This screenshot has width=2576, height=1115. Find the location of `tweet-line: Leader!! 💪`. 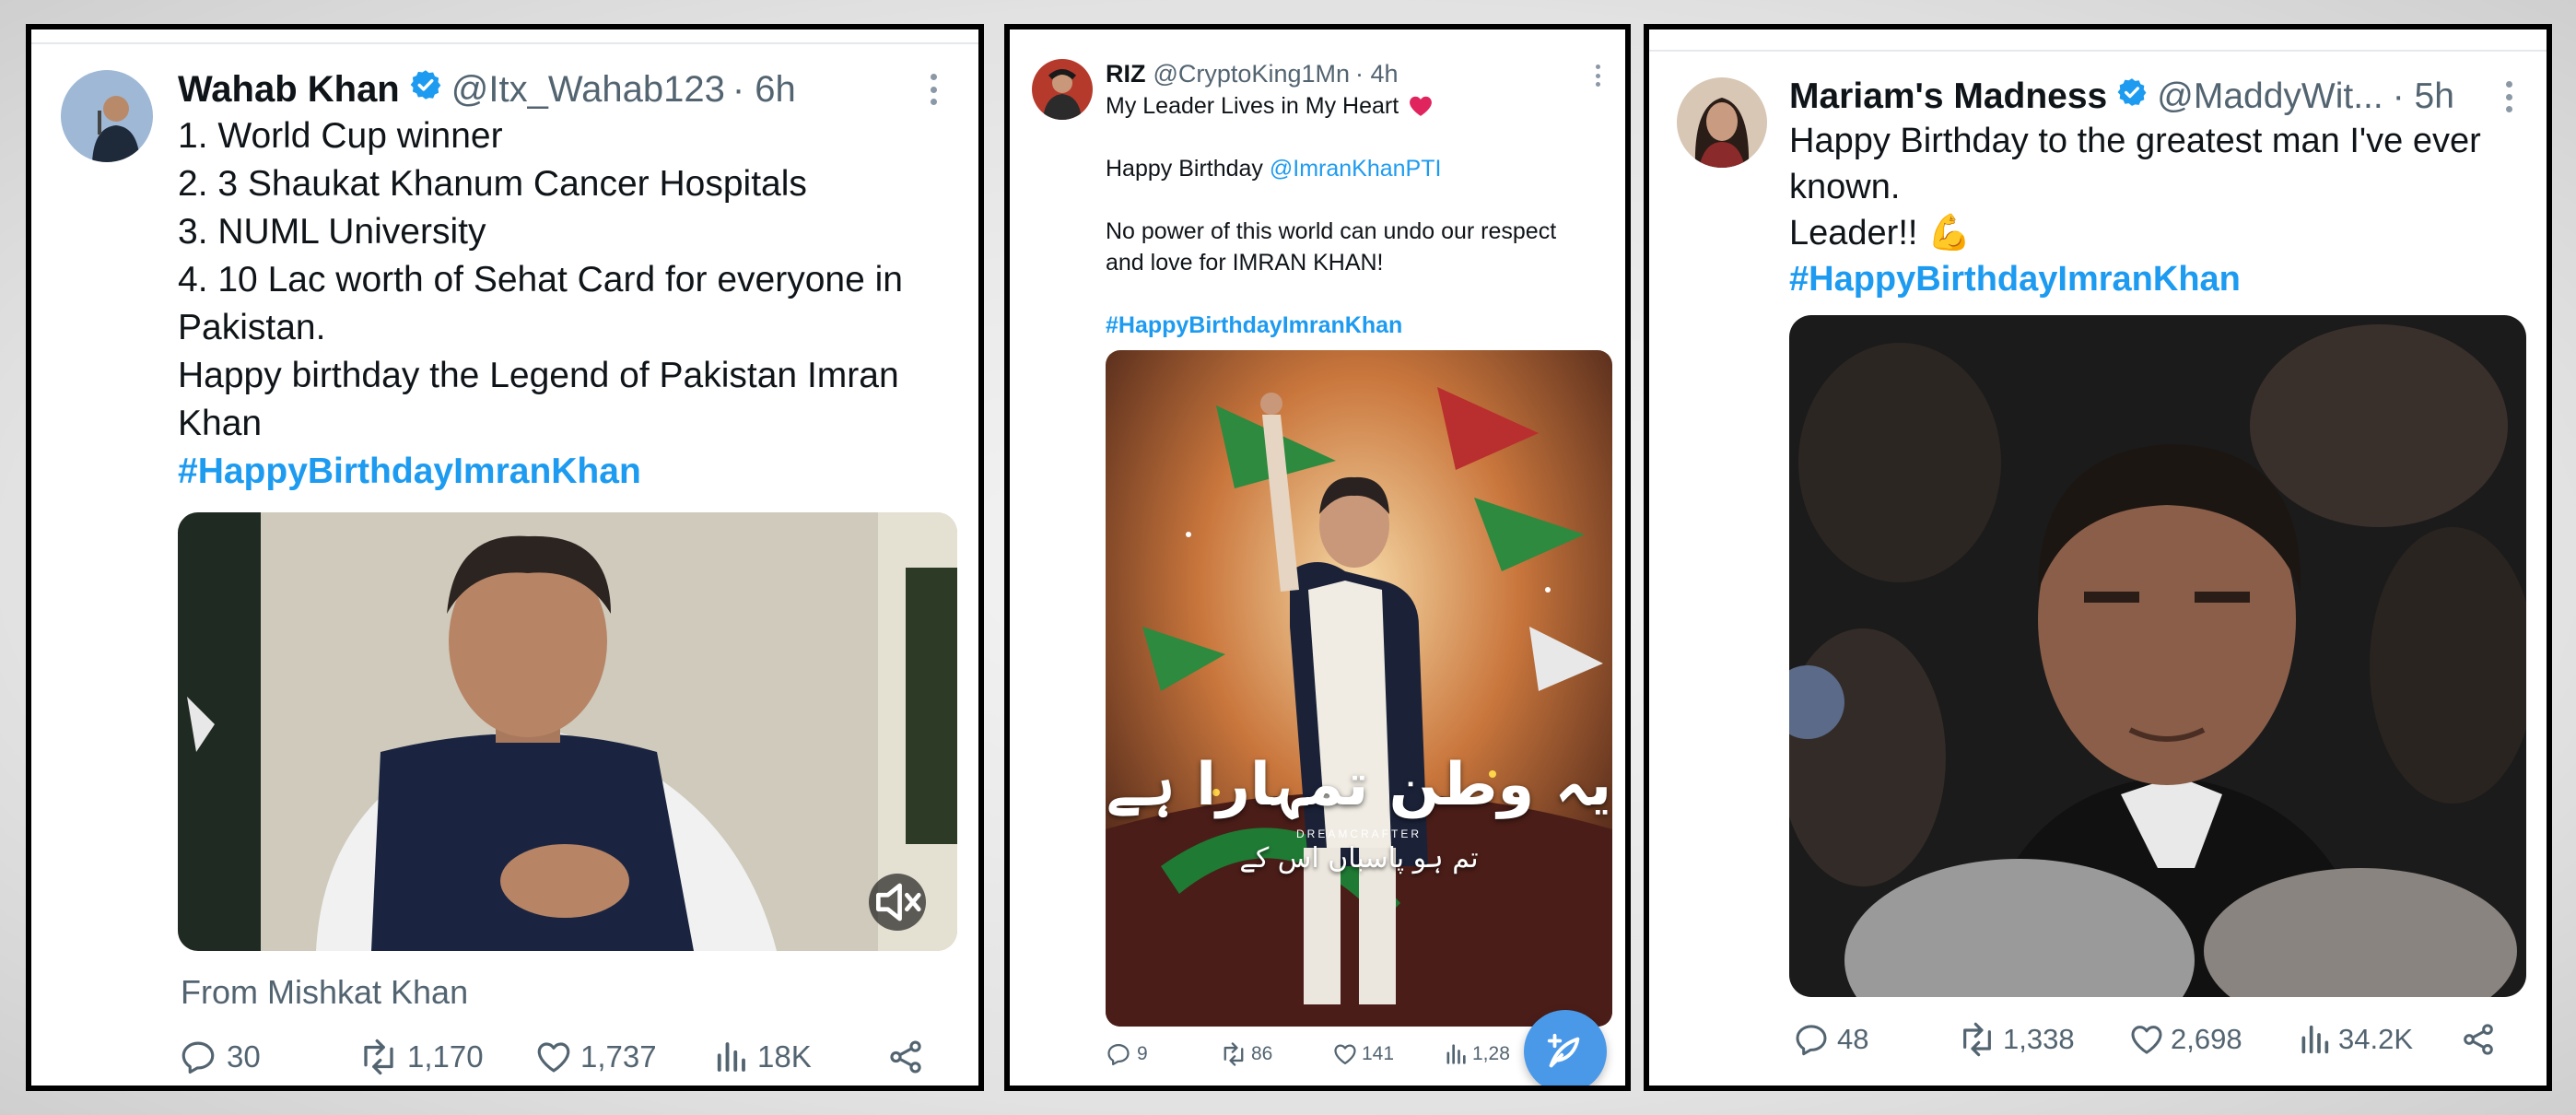

tweet-line: Leader!! 💪 is located at coordinates (1880, 233).